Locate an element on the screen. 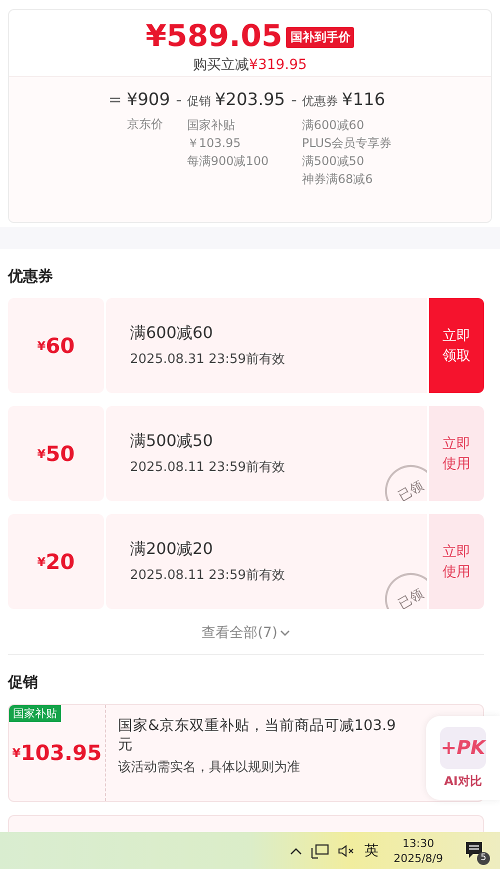  chevron-down-icon is located at coordinates (285, 633).